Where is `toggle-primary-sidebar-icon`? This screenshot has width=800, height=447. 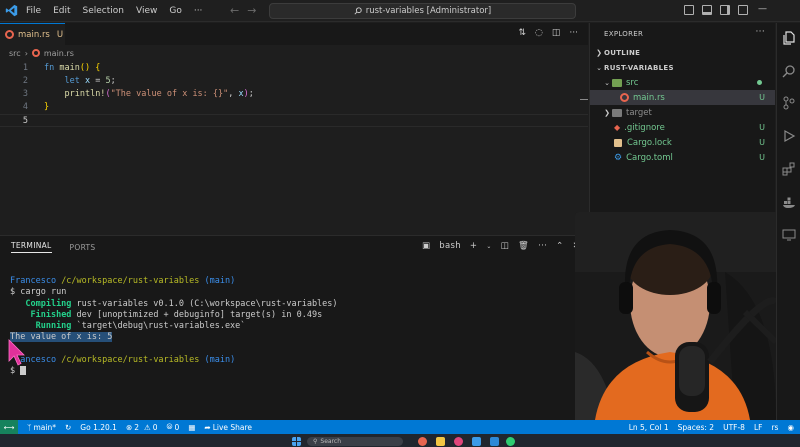 toggle-primary-sidebar-icon is located at coordinates (689, 10).